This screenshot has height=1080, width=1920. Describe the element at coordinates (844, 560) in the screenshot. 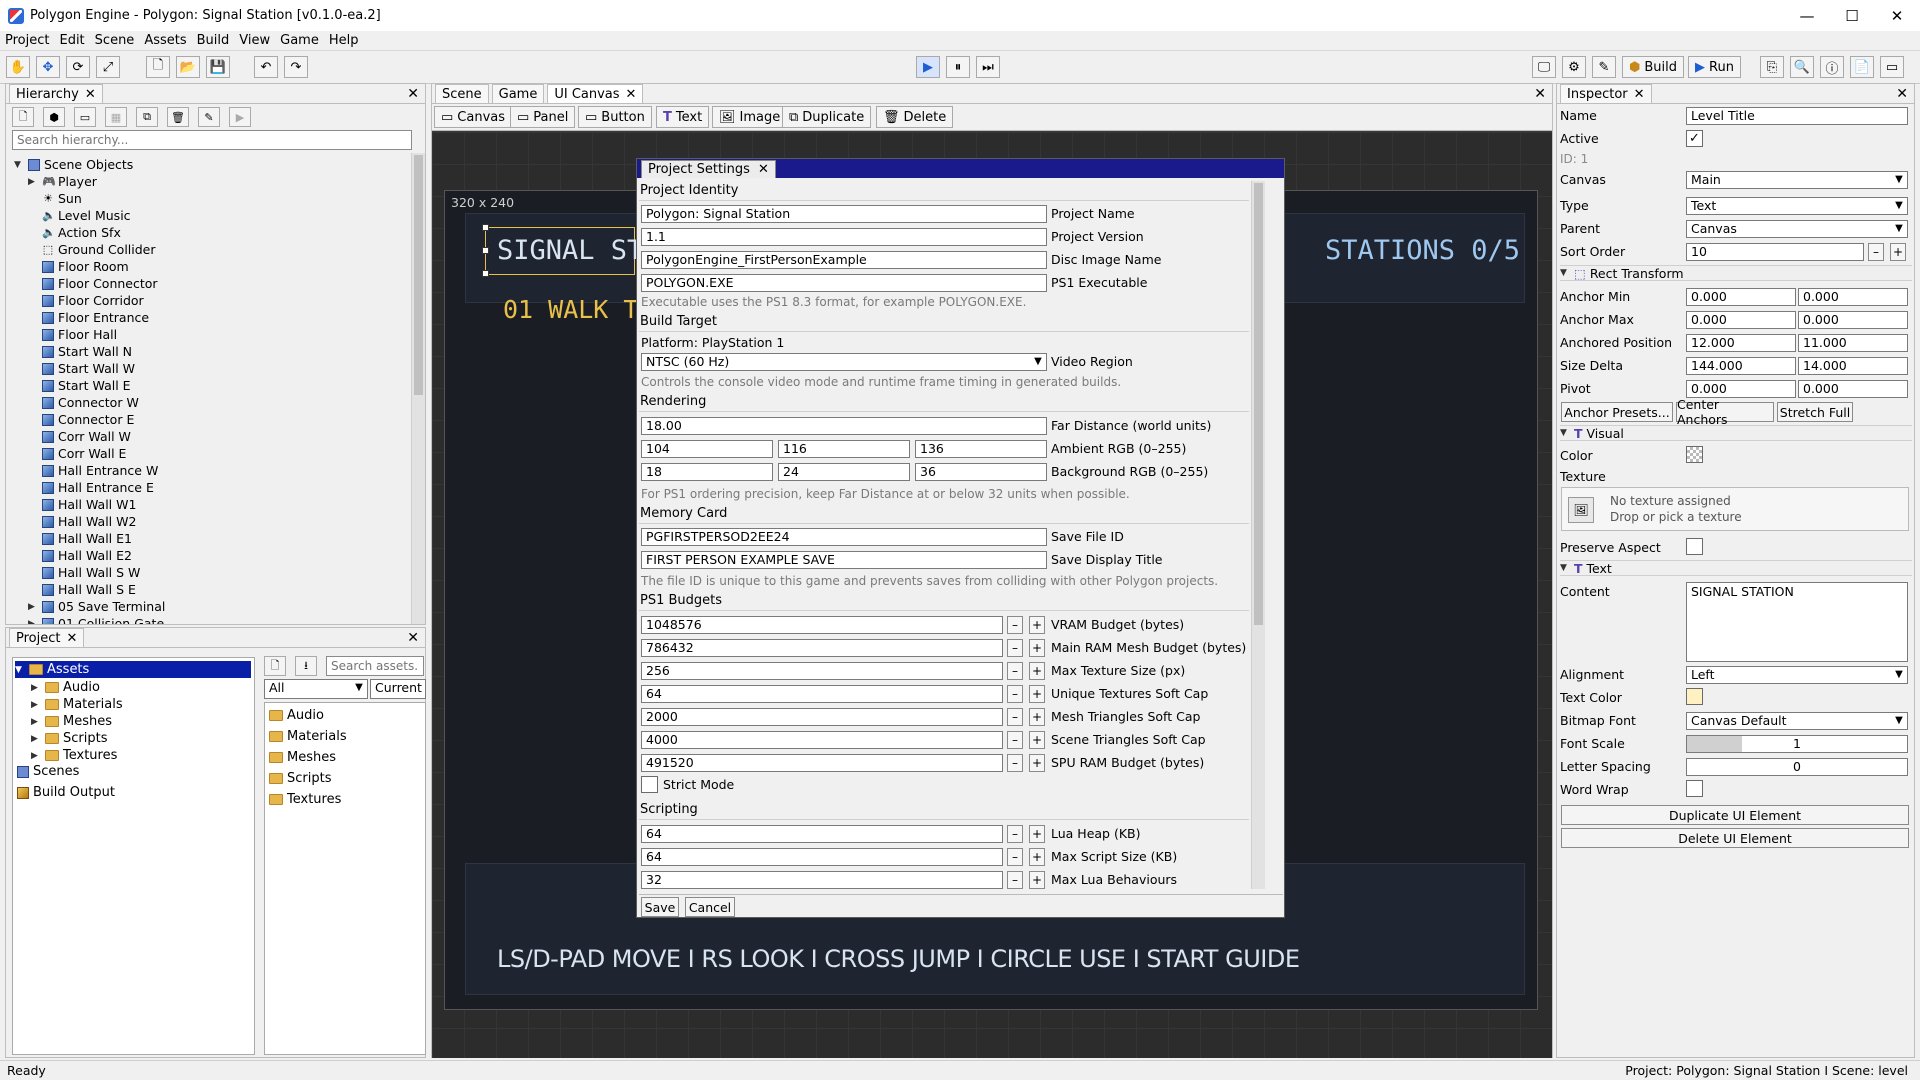

I see `save-display-title-input: FIRST PERSON EXAMPLE SAVE` at that location.